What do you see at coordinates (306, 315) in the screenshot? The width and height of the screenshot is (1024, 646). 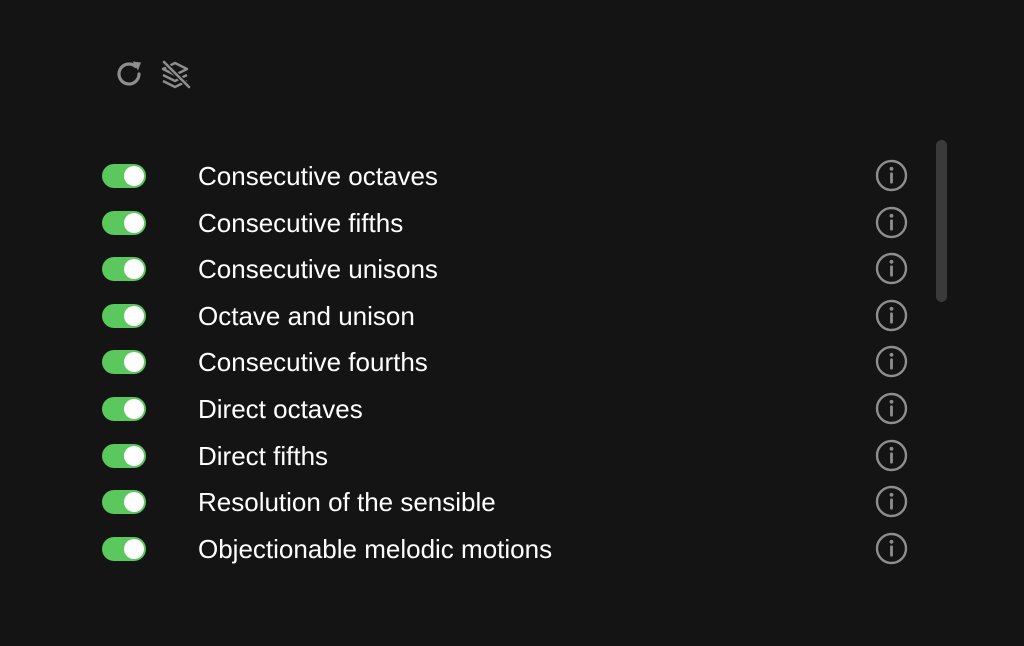 I see `rule-label: Octave and unison` at bounding box center [306, 315].